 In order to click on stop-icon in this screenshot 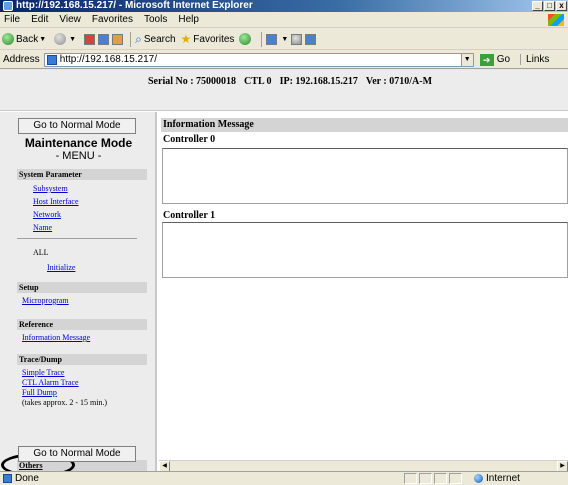, I will do `click(90, 39)`.